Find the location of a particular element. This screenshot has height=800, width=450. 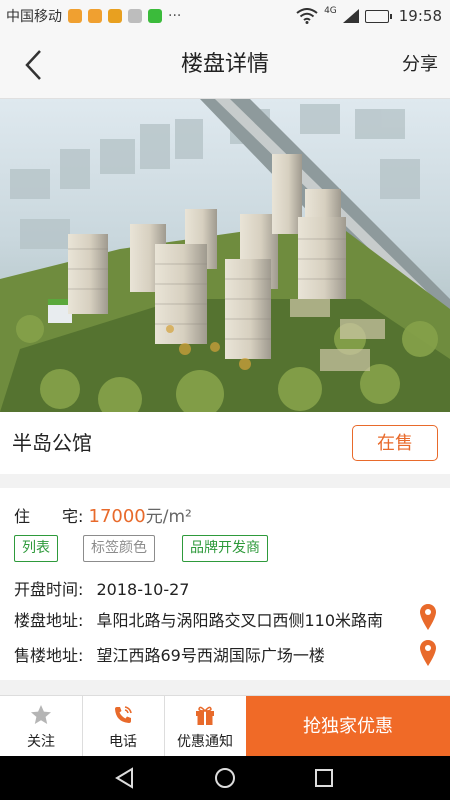

status-bar: 中国移动 ··· 4G 19:58 is located at coordinates (225, 16).